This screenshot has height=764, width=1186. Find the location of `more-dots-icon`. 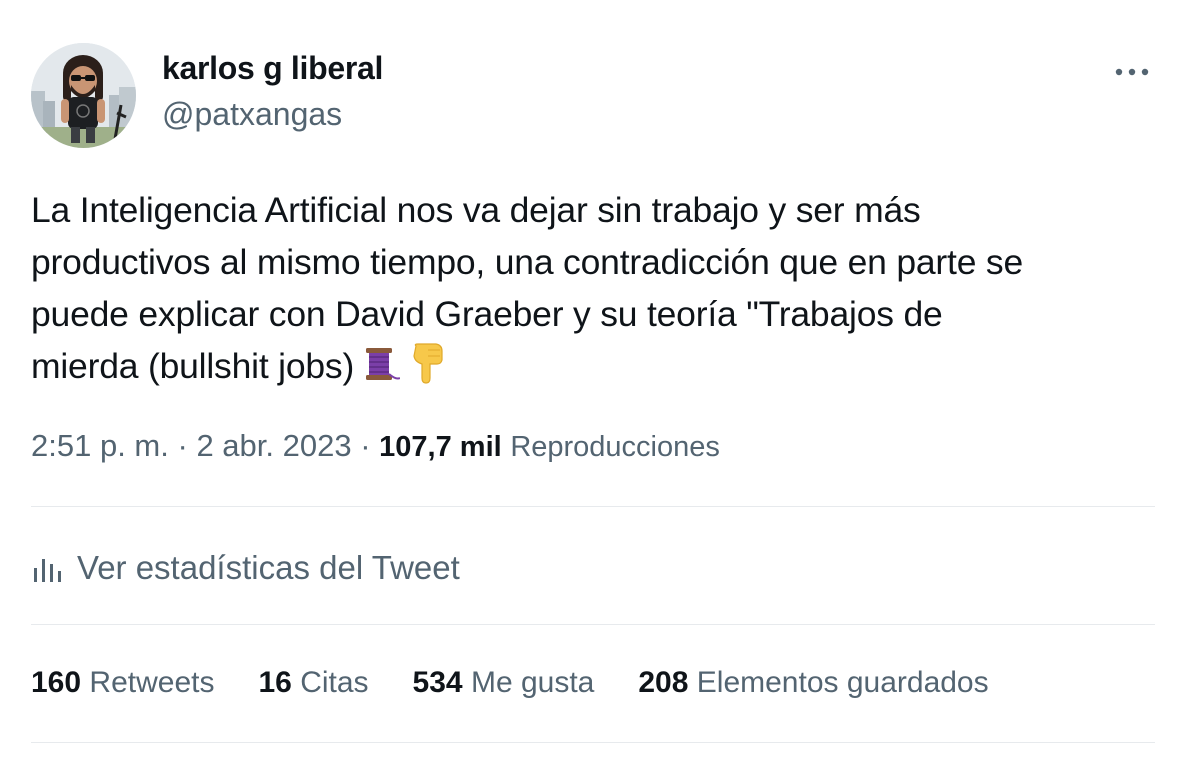

more-dots-icon is located at coordinates (1132, 72).